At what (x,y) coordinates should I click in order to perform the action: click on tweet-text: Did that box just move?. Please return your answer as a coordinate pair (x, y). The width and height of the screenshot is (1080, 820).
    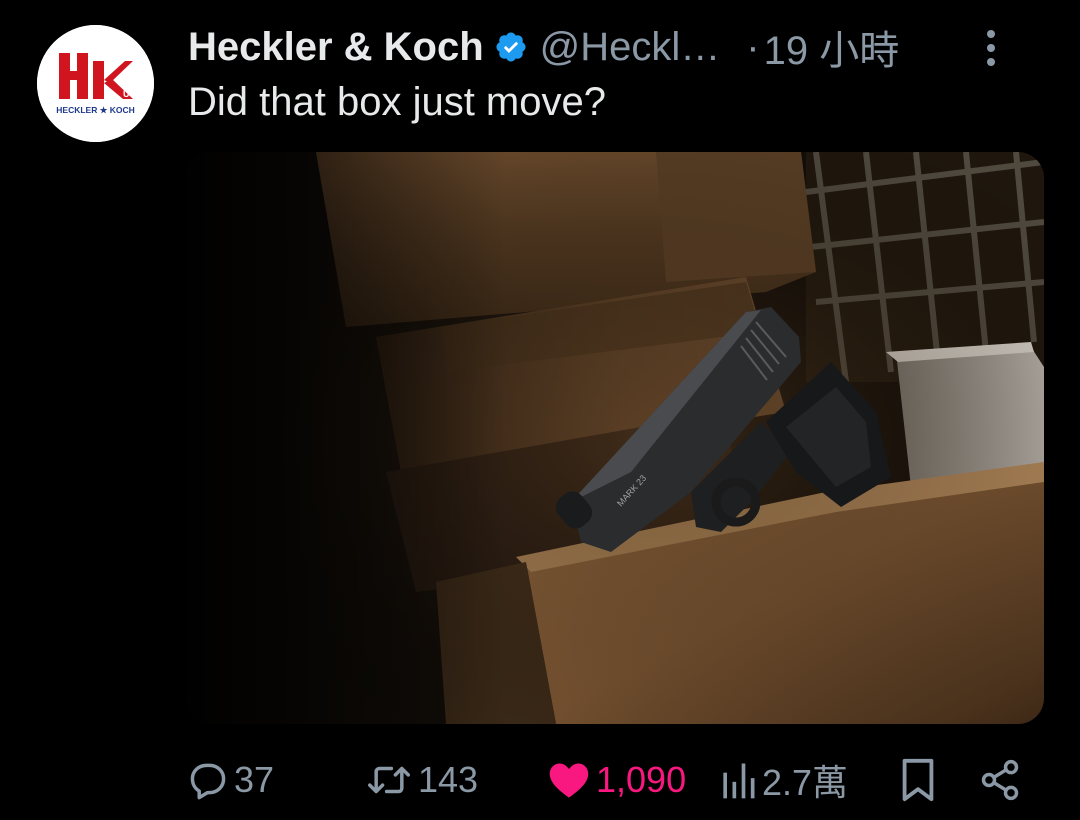
    Looking at the image, I should click on (397, 102).